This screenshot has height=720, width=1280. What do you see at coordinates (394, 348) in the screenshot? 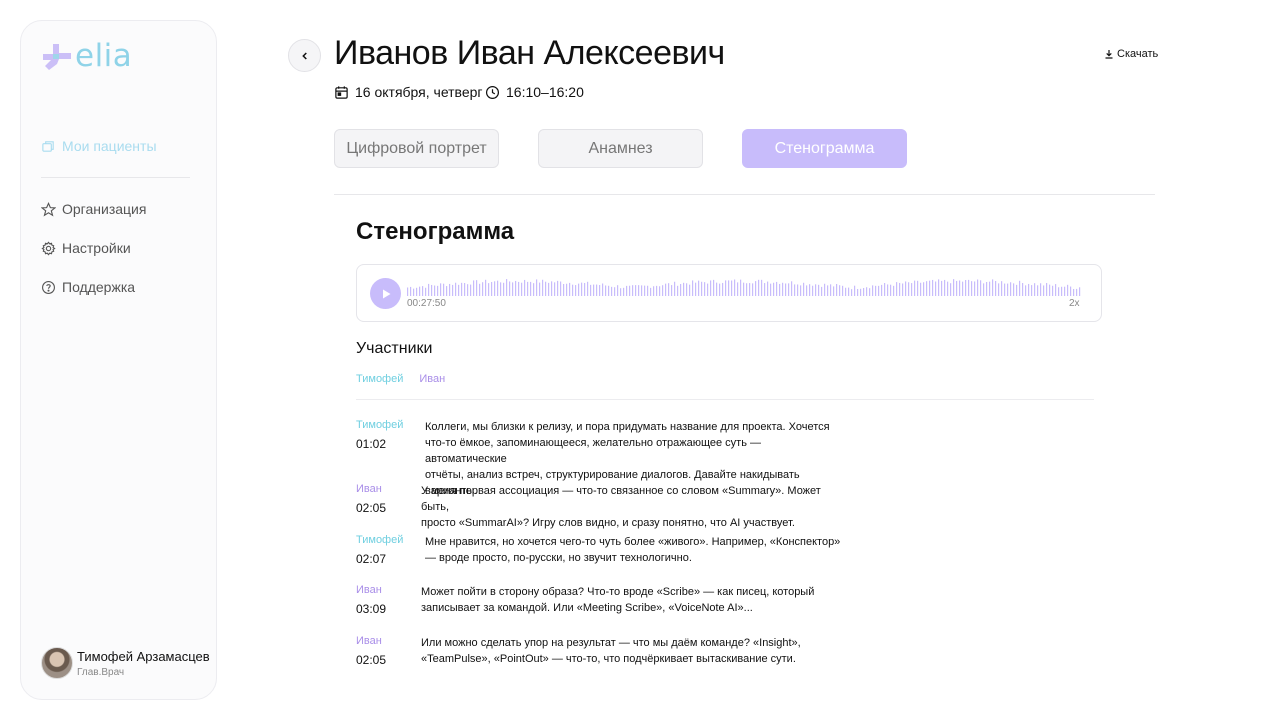
I see `participants-title: Участники` at bounding box center [394, 348].